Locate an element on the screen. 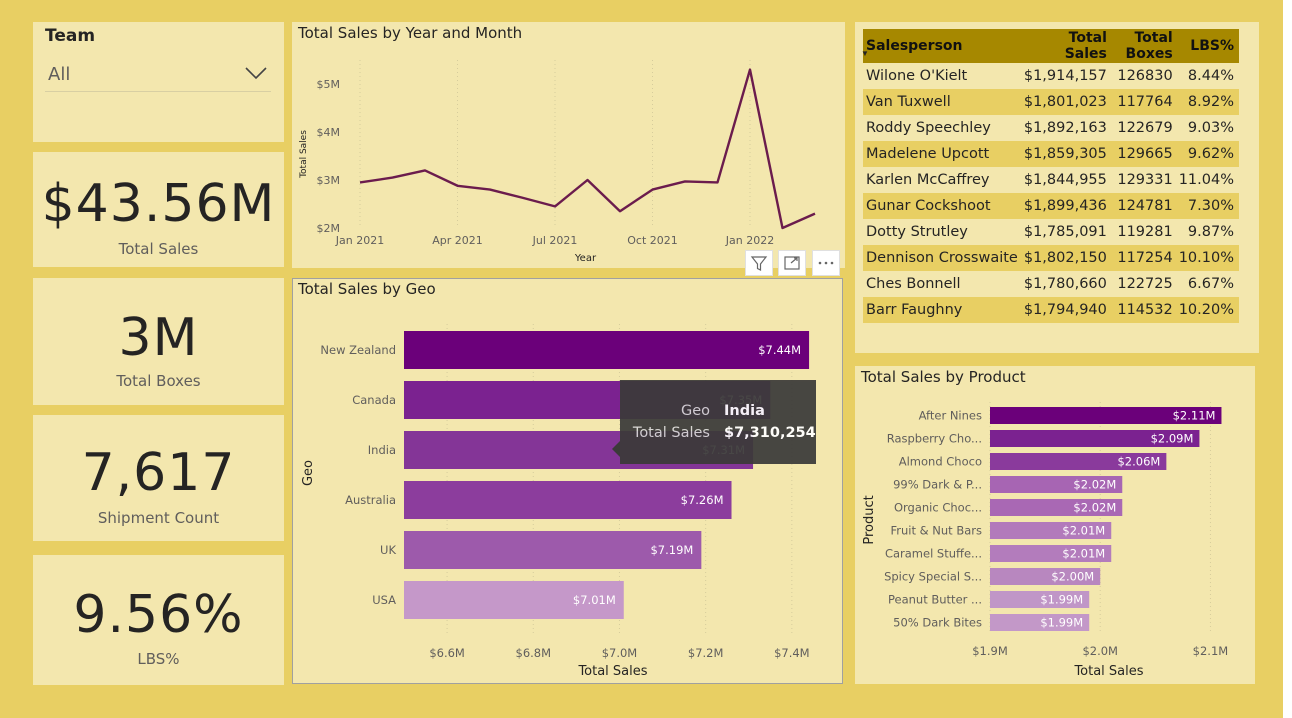  category-label: India is located at coordinates (382, 450).